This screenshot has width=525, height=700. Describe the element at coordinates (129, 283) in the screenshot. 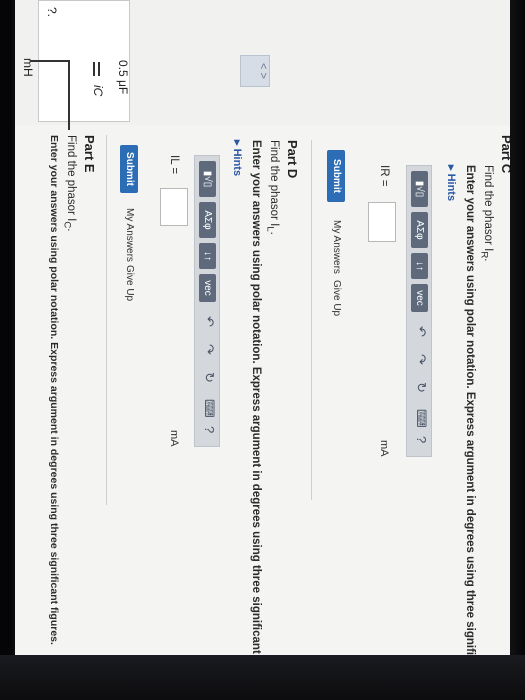

I see `part-d-give-up-link: Give Up` at that location.